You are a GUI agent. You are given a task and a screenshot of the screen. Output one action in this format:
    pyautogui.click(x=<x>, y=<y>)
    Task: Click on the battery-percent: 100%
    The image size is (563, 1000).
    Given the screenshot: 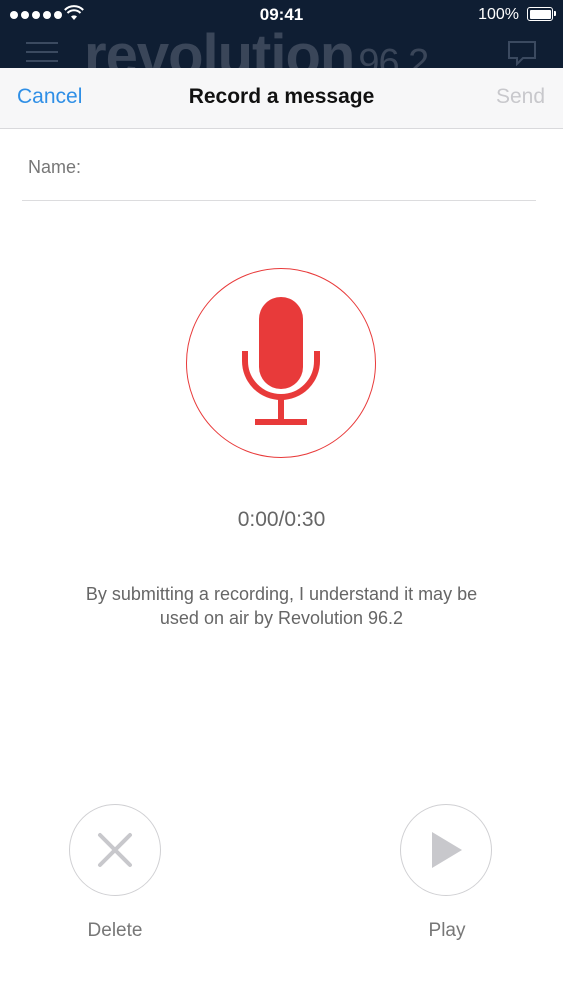 What is the action you would take?
    pyautogui.click(x=498, y=14)
    